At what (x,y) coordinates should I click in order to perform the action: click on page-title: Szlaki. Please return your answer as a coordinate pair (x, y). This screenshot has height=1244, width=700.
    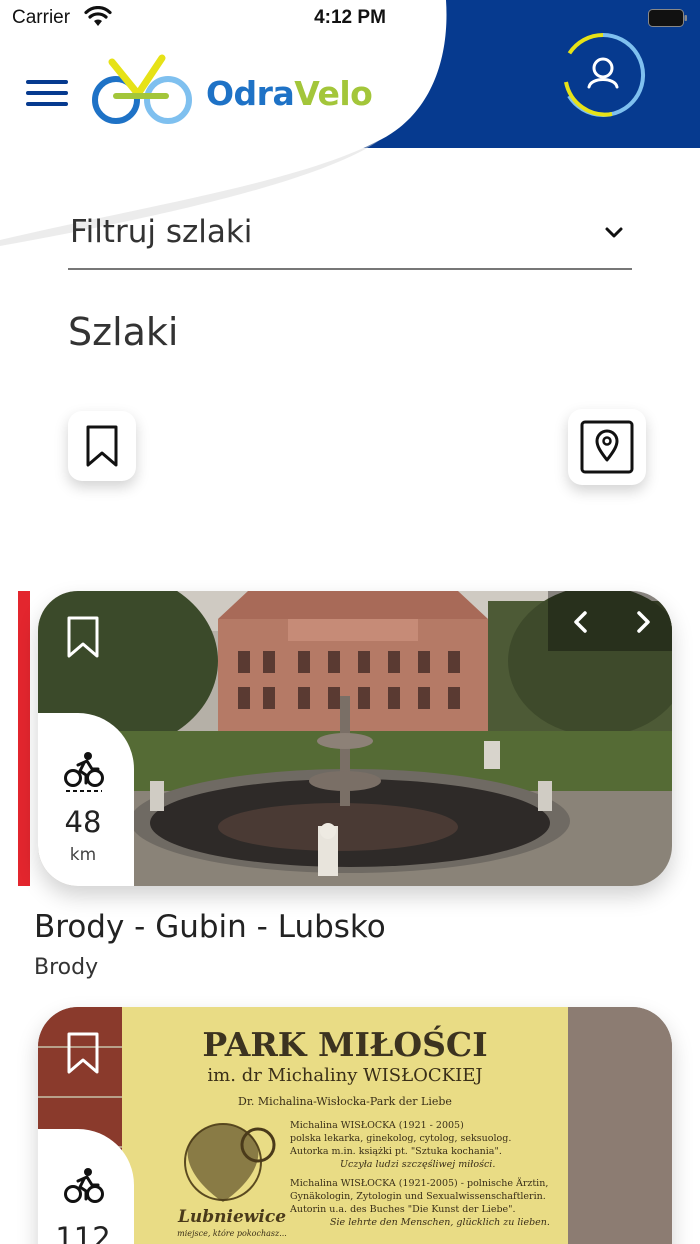
    Looking at the image, I should click on (123, 332).